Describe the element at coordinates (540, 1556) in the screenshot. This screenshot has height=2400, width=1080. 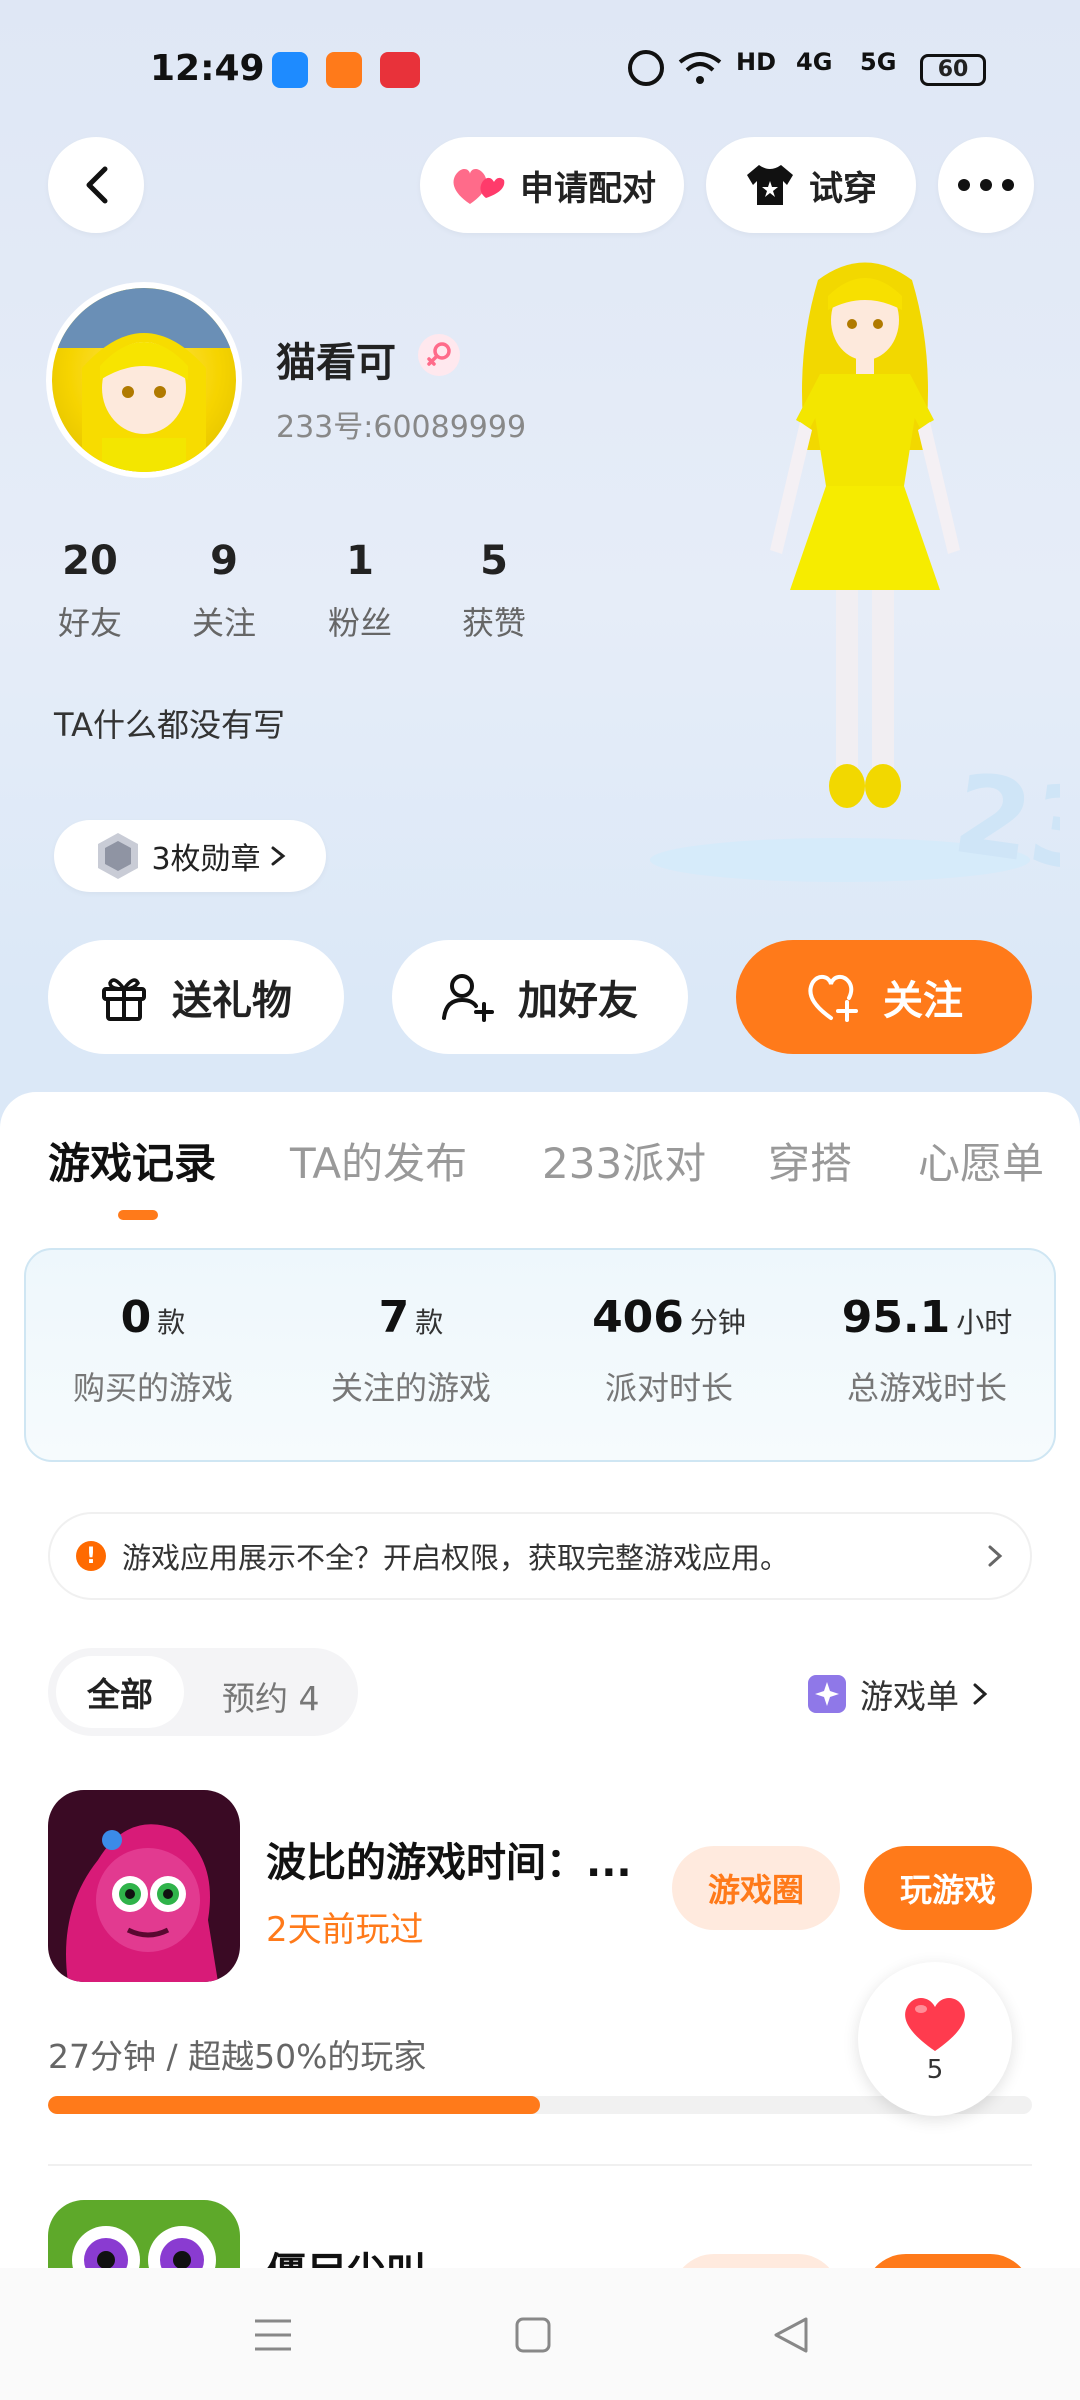
I see `permission-notice: ! 游戏应用展示不全？开启权限，获取完整游戏应用。` at that location.